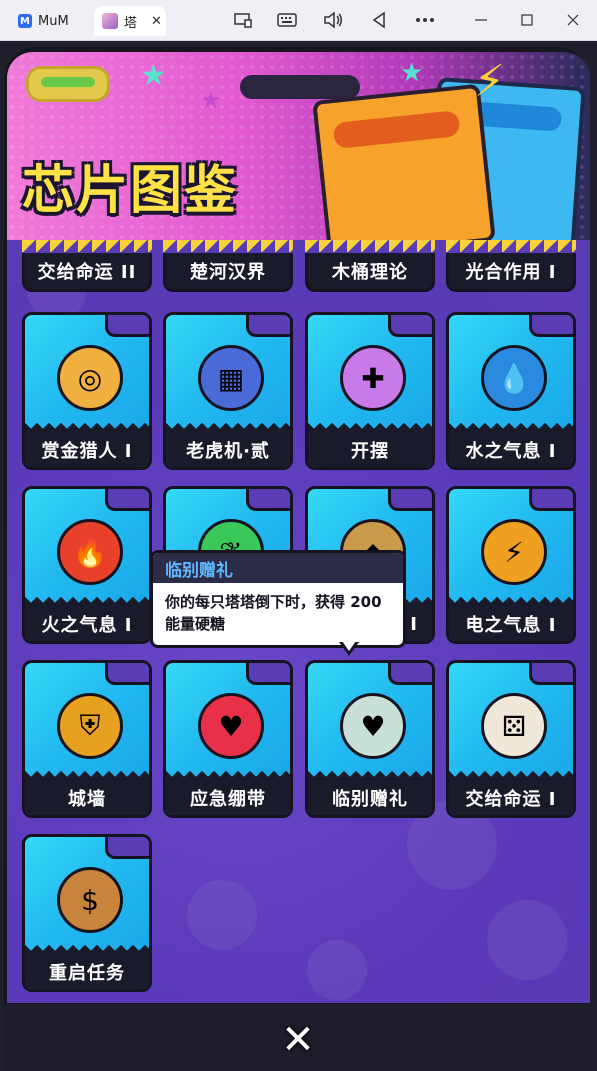 The width and height of the screenshot is (597, 1071). I want to click on chip-card-orange-icon, so click(404, 171).